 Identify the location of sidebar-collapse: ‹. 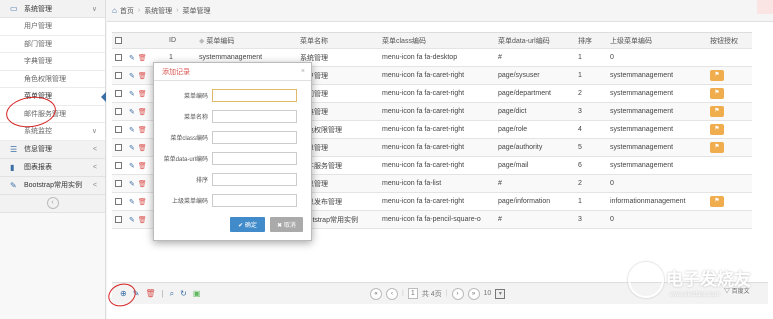
(52, 203).